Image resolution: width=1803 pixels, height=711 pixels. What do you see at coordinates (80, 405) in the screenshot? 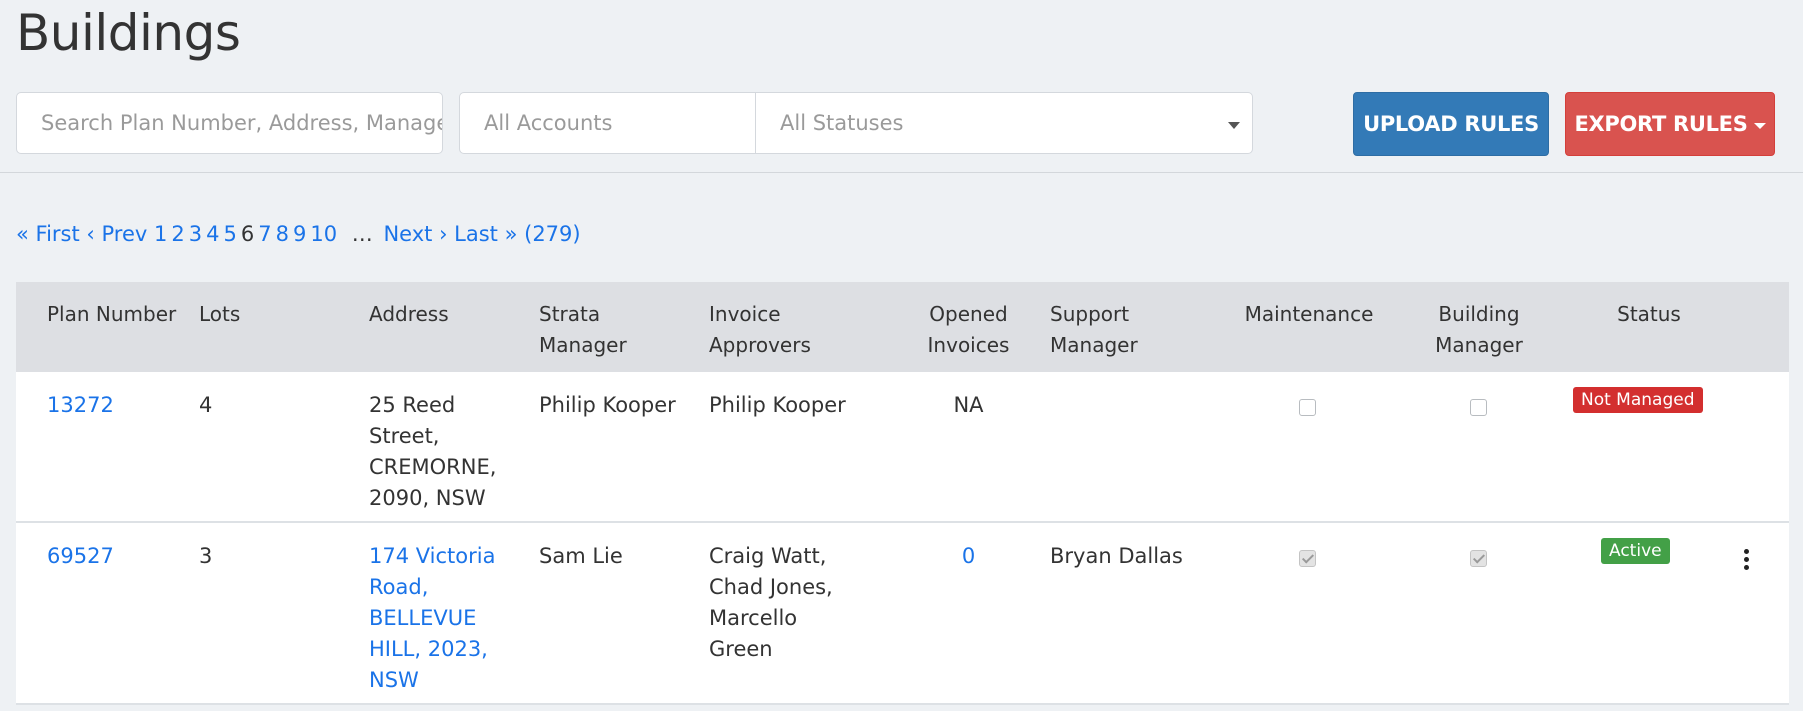
I see `plan-number-link: 13272` at bounding box center [80, 405].